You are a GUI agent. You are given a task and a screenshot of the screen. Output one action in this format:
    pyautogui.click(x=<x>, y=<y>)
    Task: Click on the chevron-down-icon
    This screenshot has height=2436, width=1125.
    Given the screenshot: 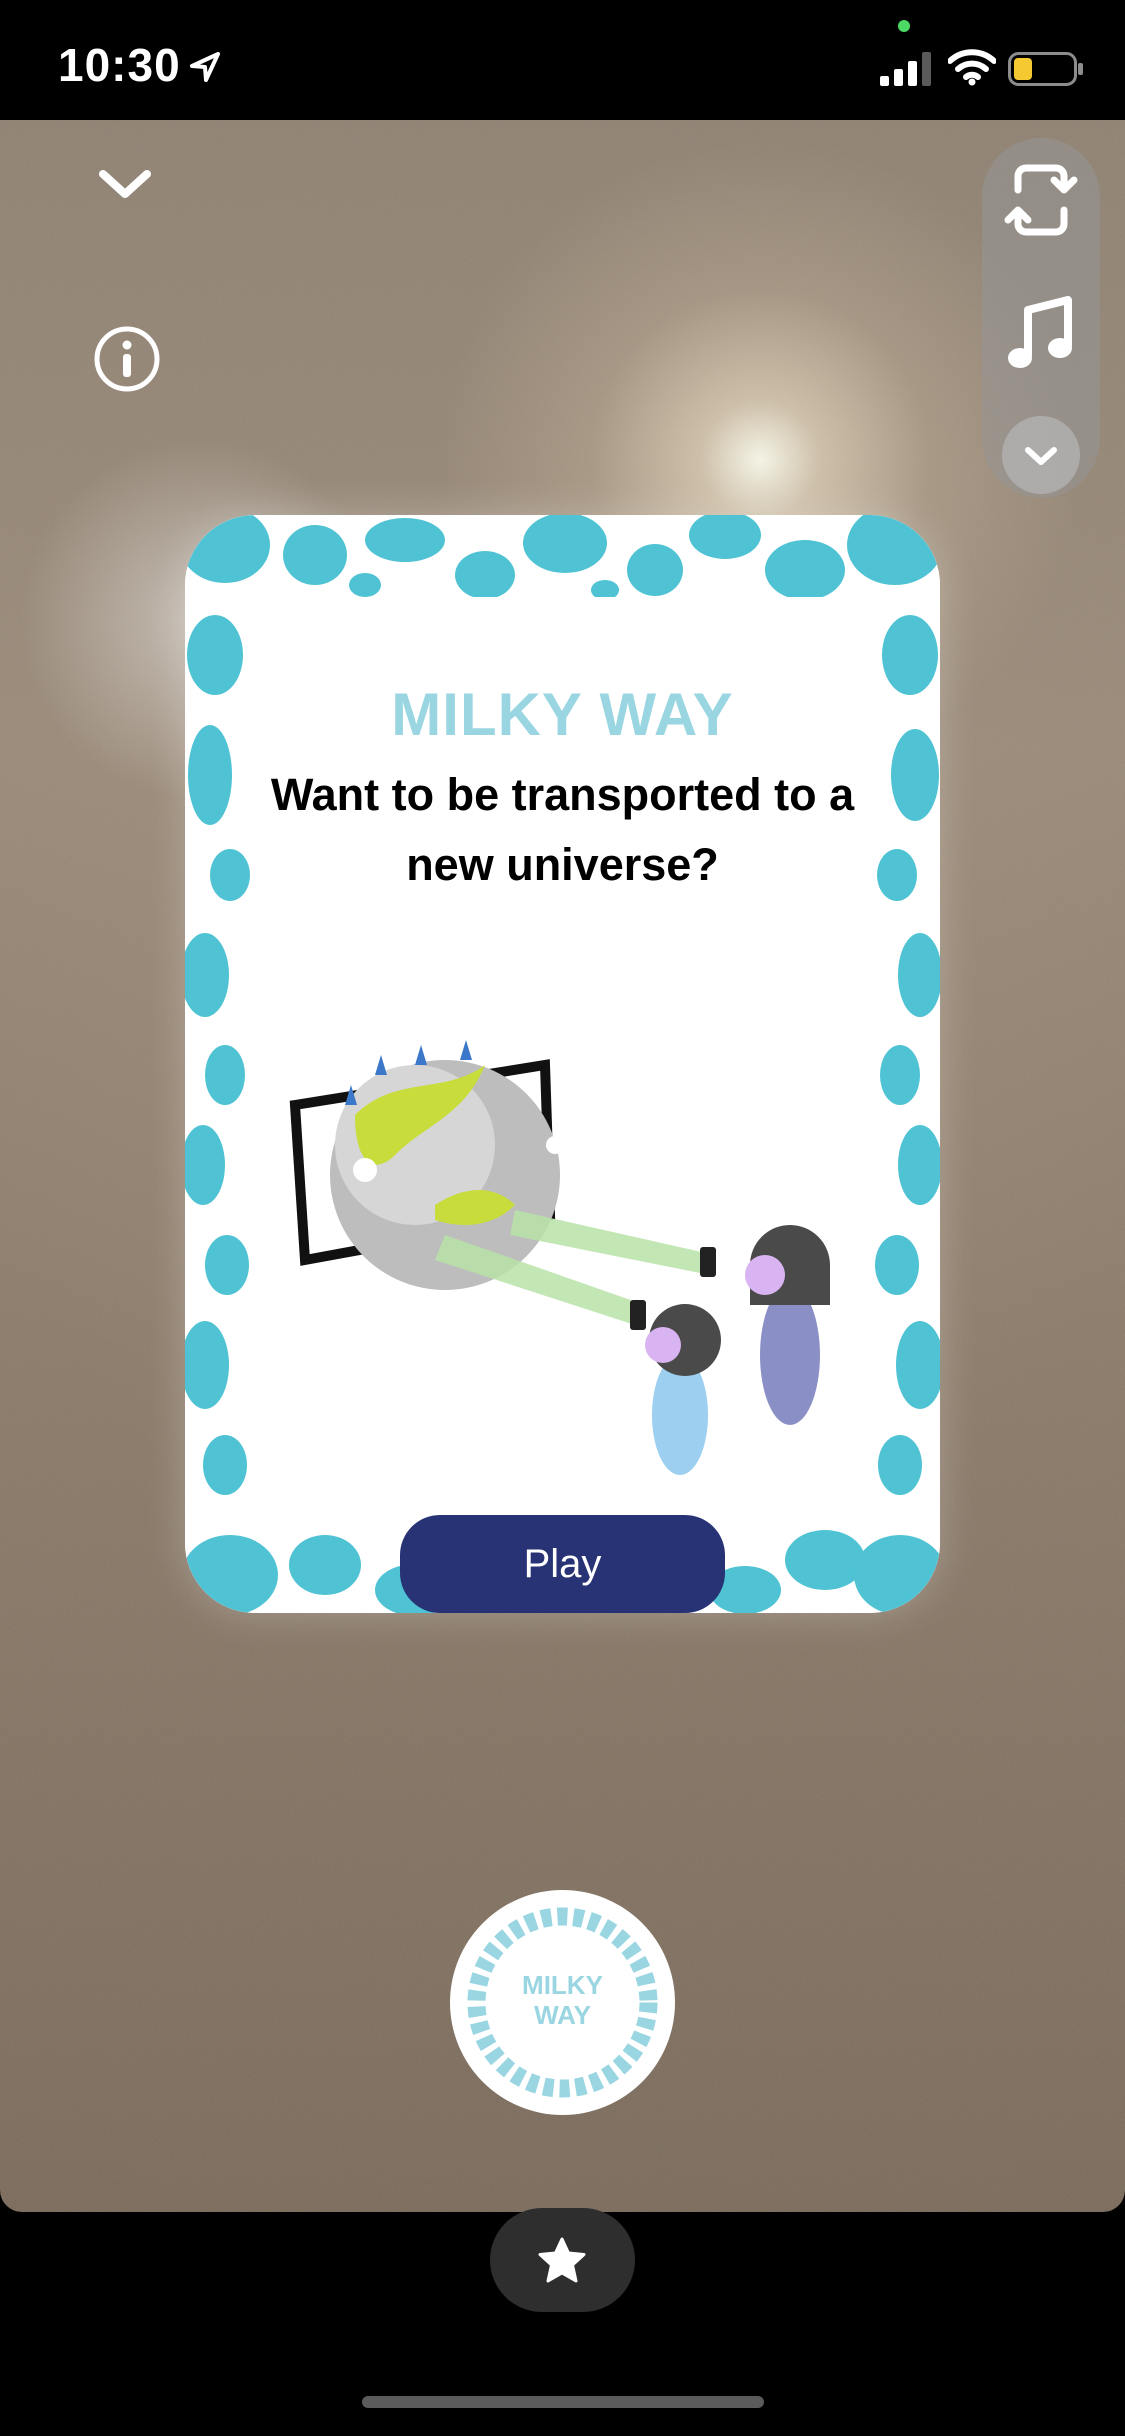 What is the action you would take?
    pyautogui.click(x=125, y=185)
    